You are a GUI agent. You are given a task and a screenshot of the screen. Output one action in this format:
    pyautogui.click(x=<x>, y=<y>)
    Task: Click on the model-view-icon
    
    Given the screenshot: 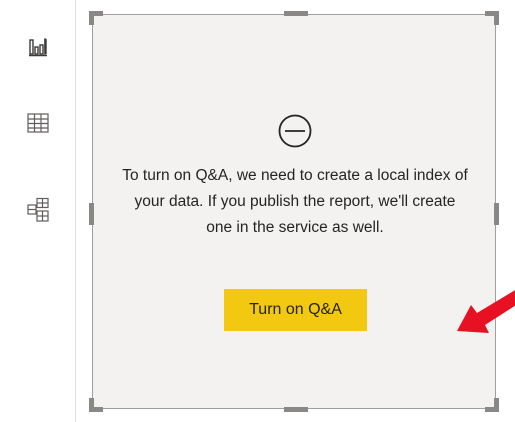 What is the action you would take?
    pyautogui.click(x=38, y=209)
    